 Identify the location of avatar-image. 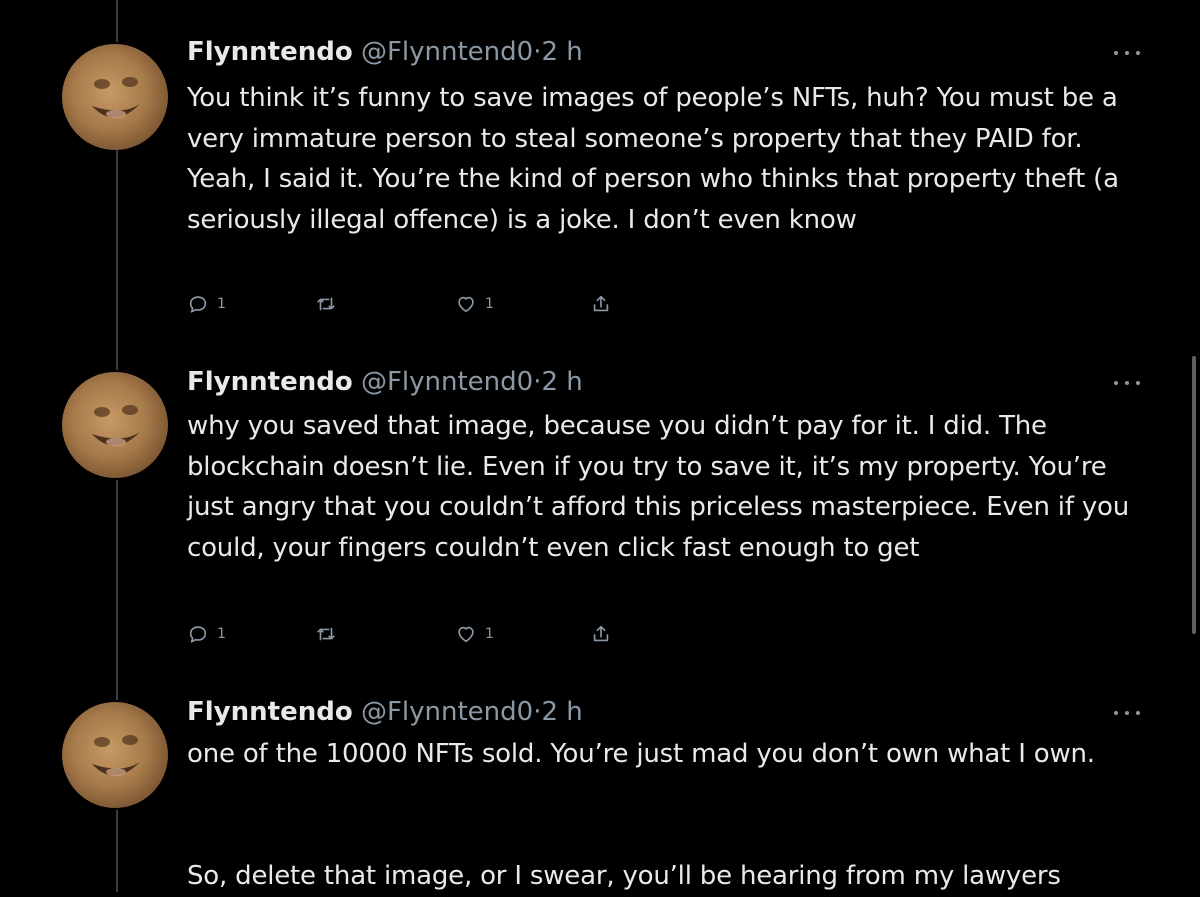
(116, 755).